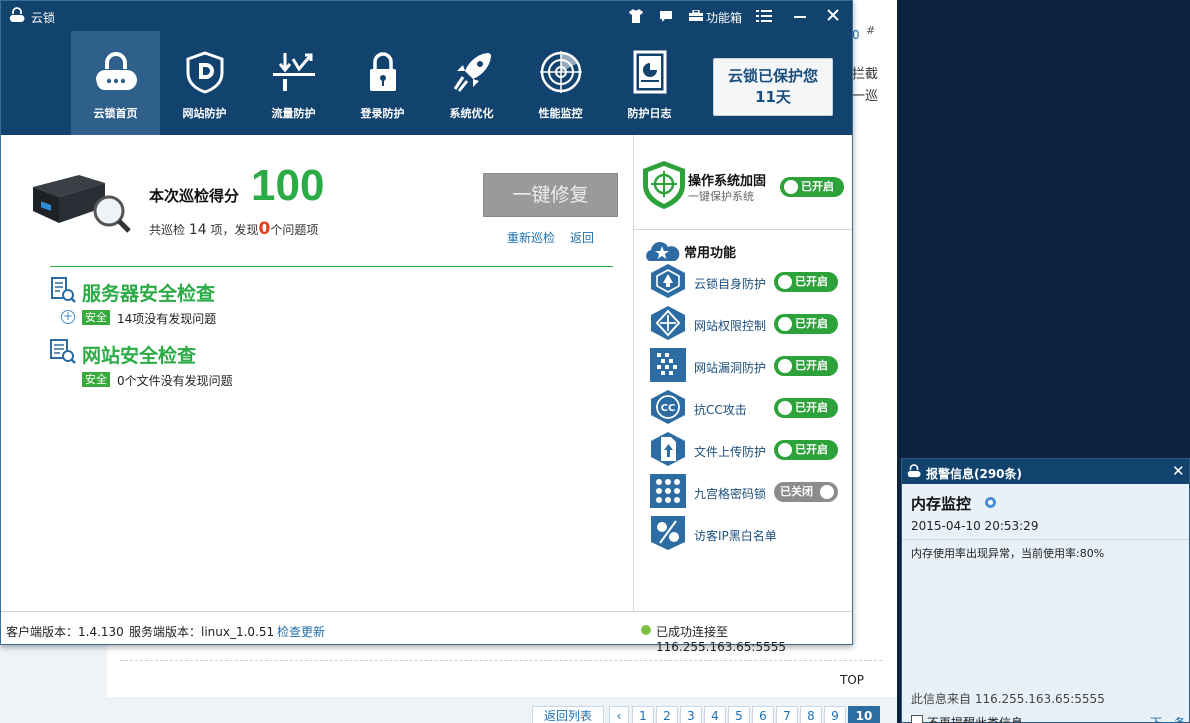  Describe the element at coordinates (917, 719) in the screenshot. I see `dont-remind-checkbox` at that location.